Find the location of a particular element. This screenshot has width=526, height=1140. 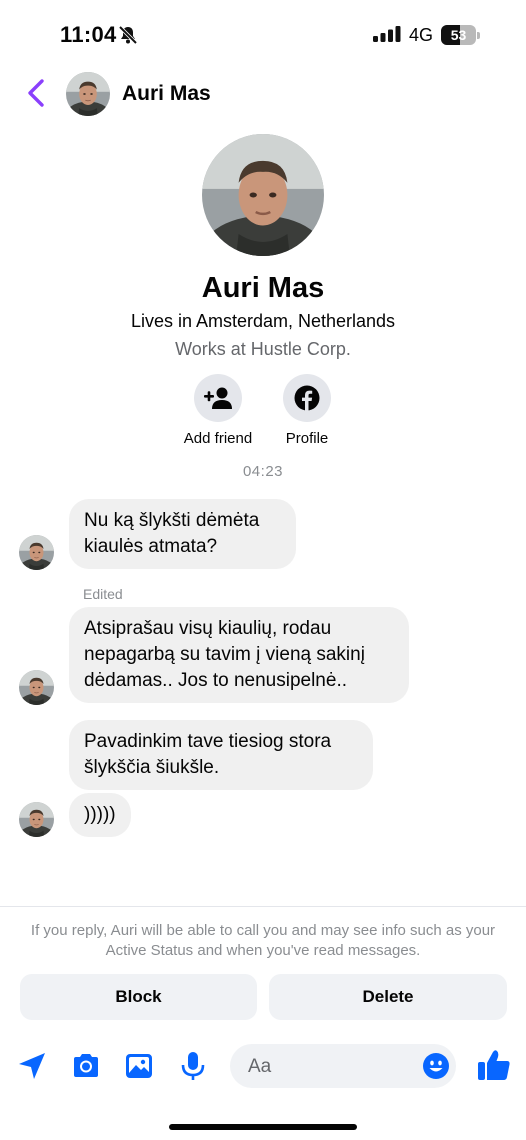

profile-location: Lives in Amsterdam, Netherlands is located at coordinates (263, 321).